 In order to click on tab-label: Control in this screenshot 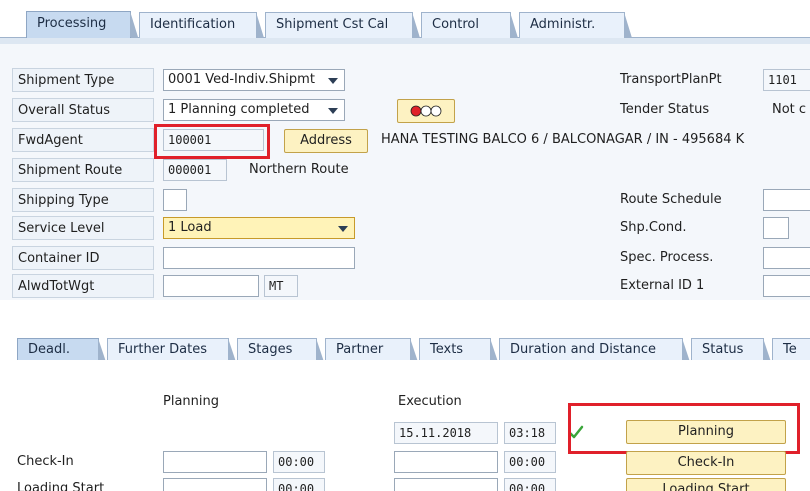, I will do `click(455, 24)`.